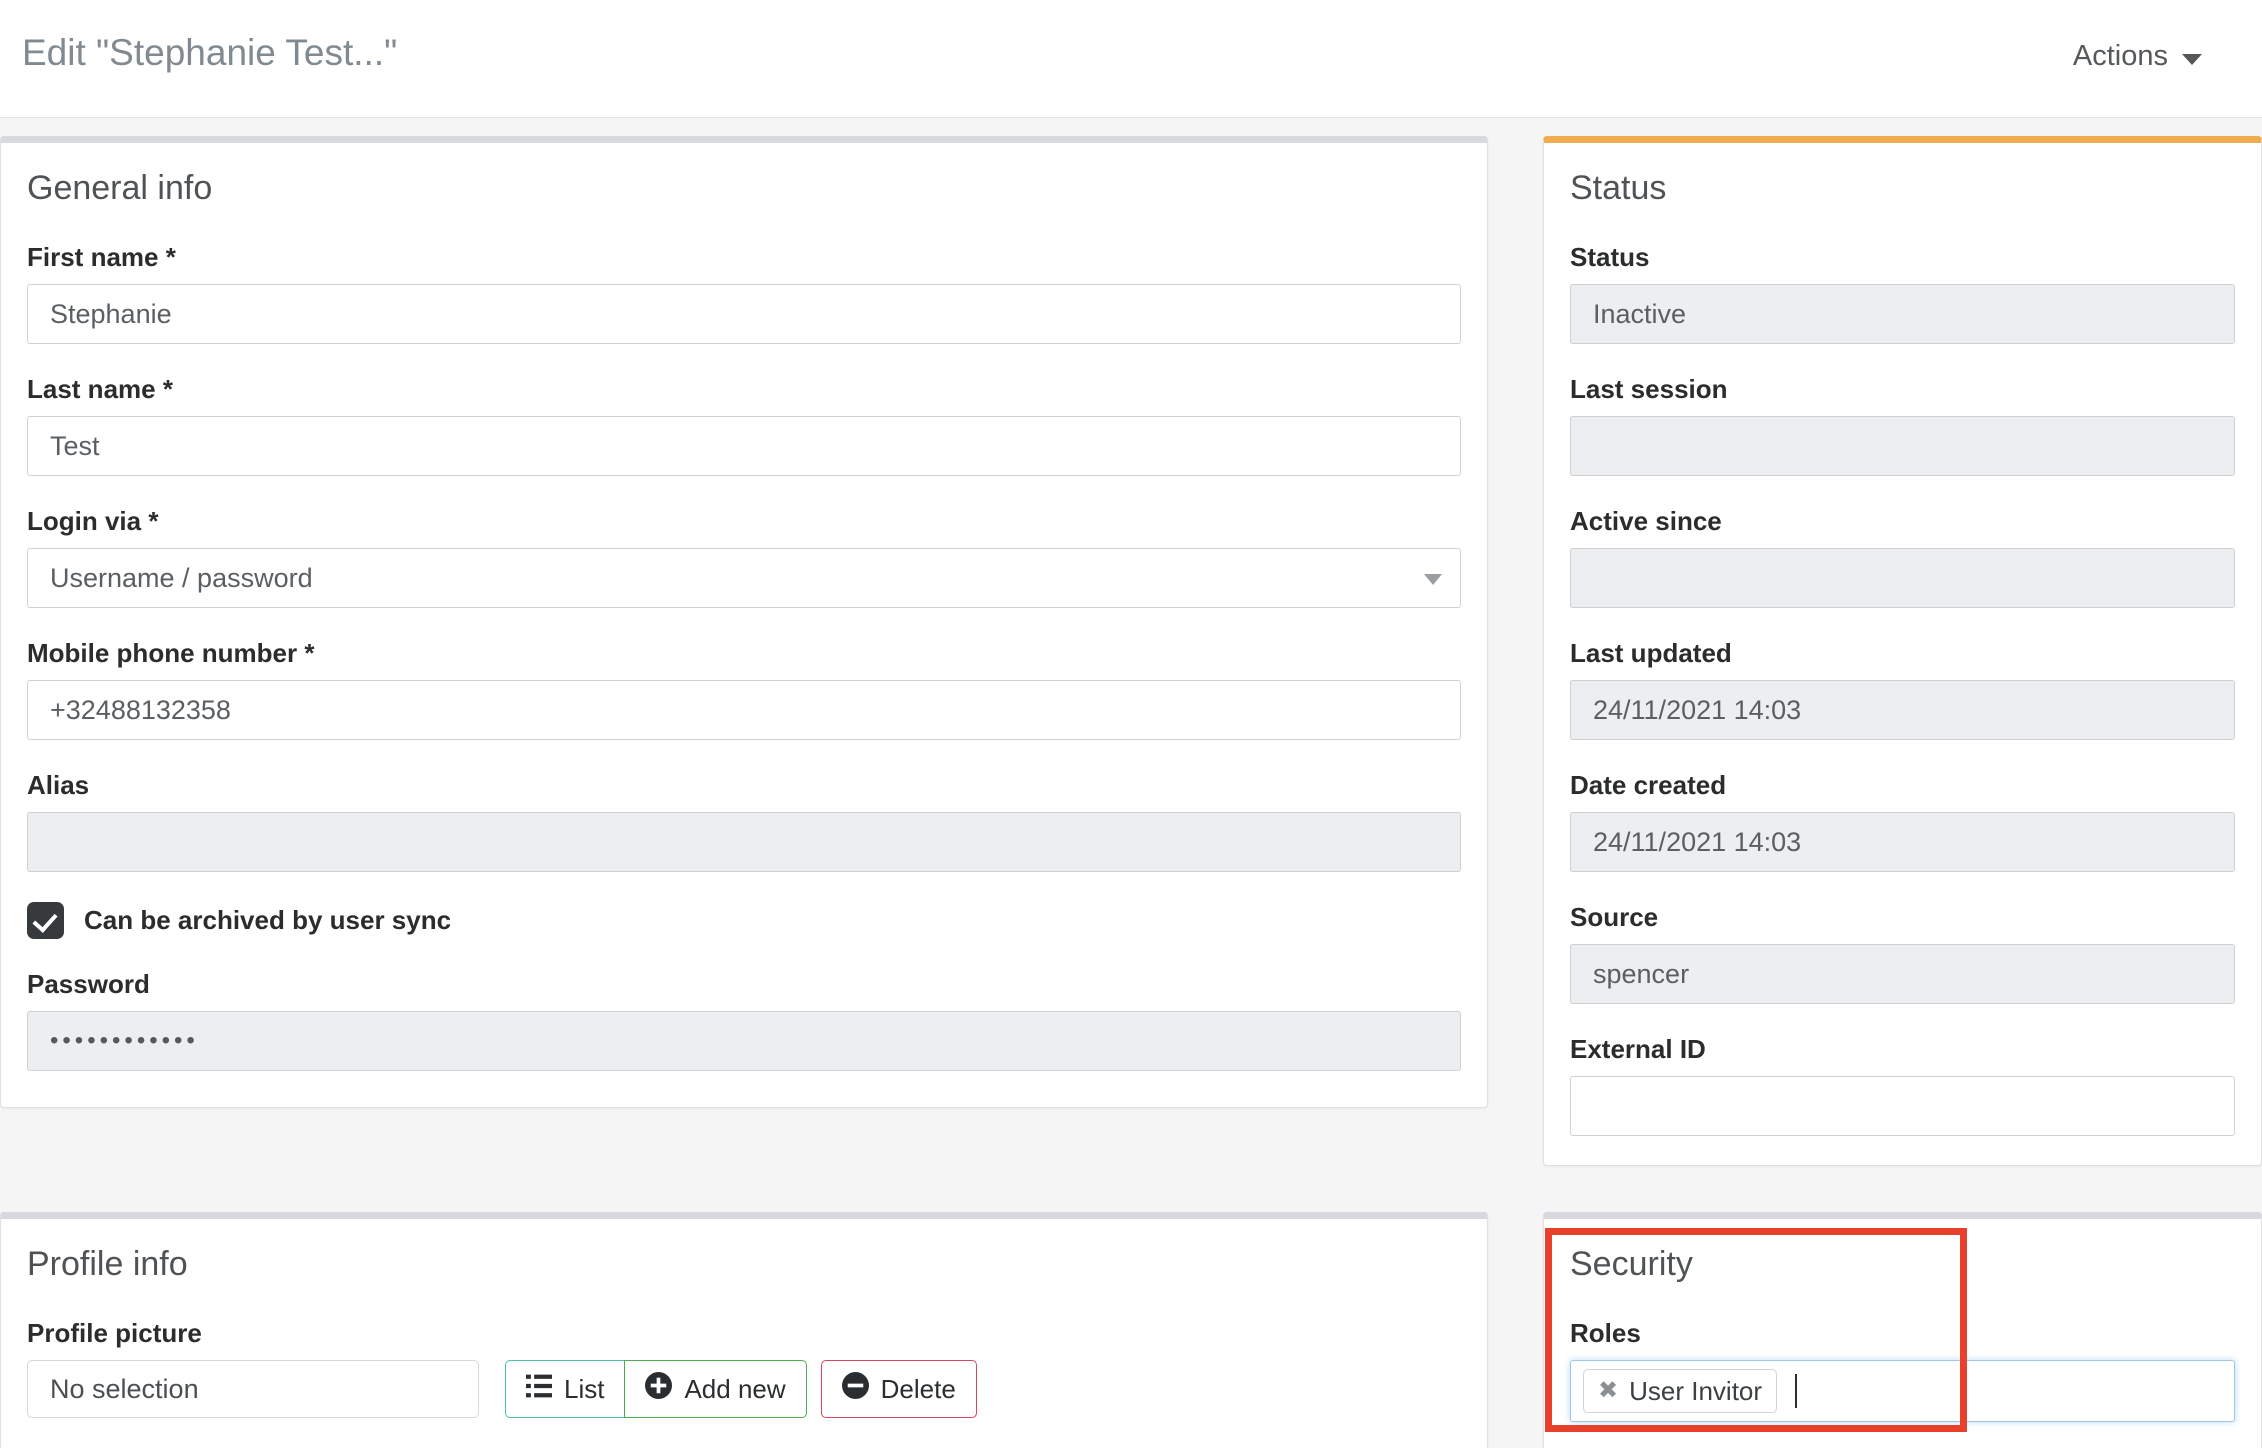 This screenshot has width=2262, height=1448. I want to click on login-via-select: Username / password, so click(744, 578).